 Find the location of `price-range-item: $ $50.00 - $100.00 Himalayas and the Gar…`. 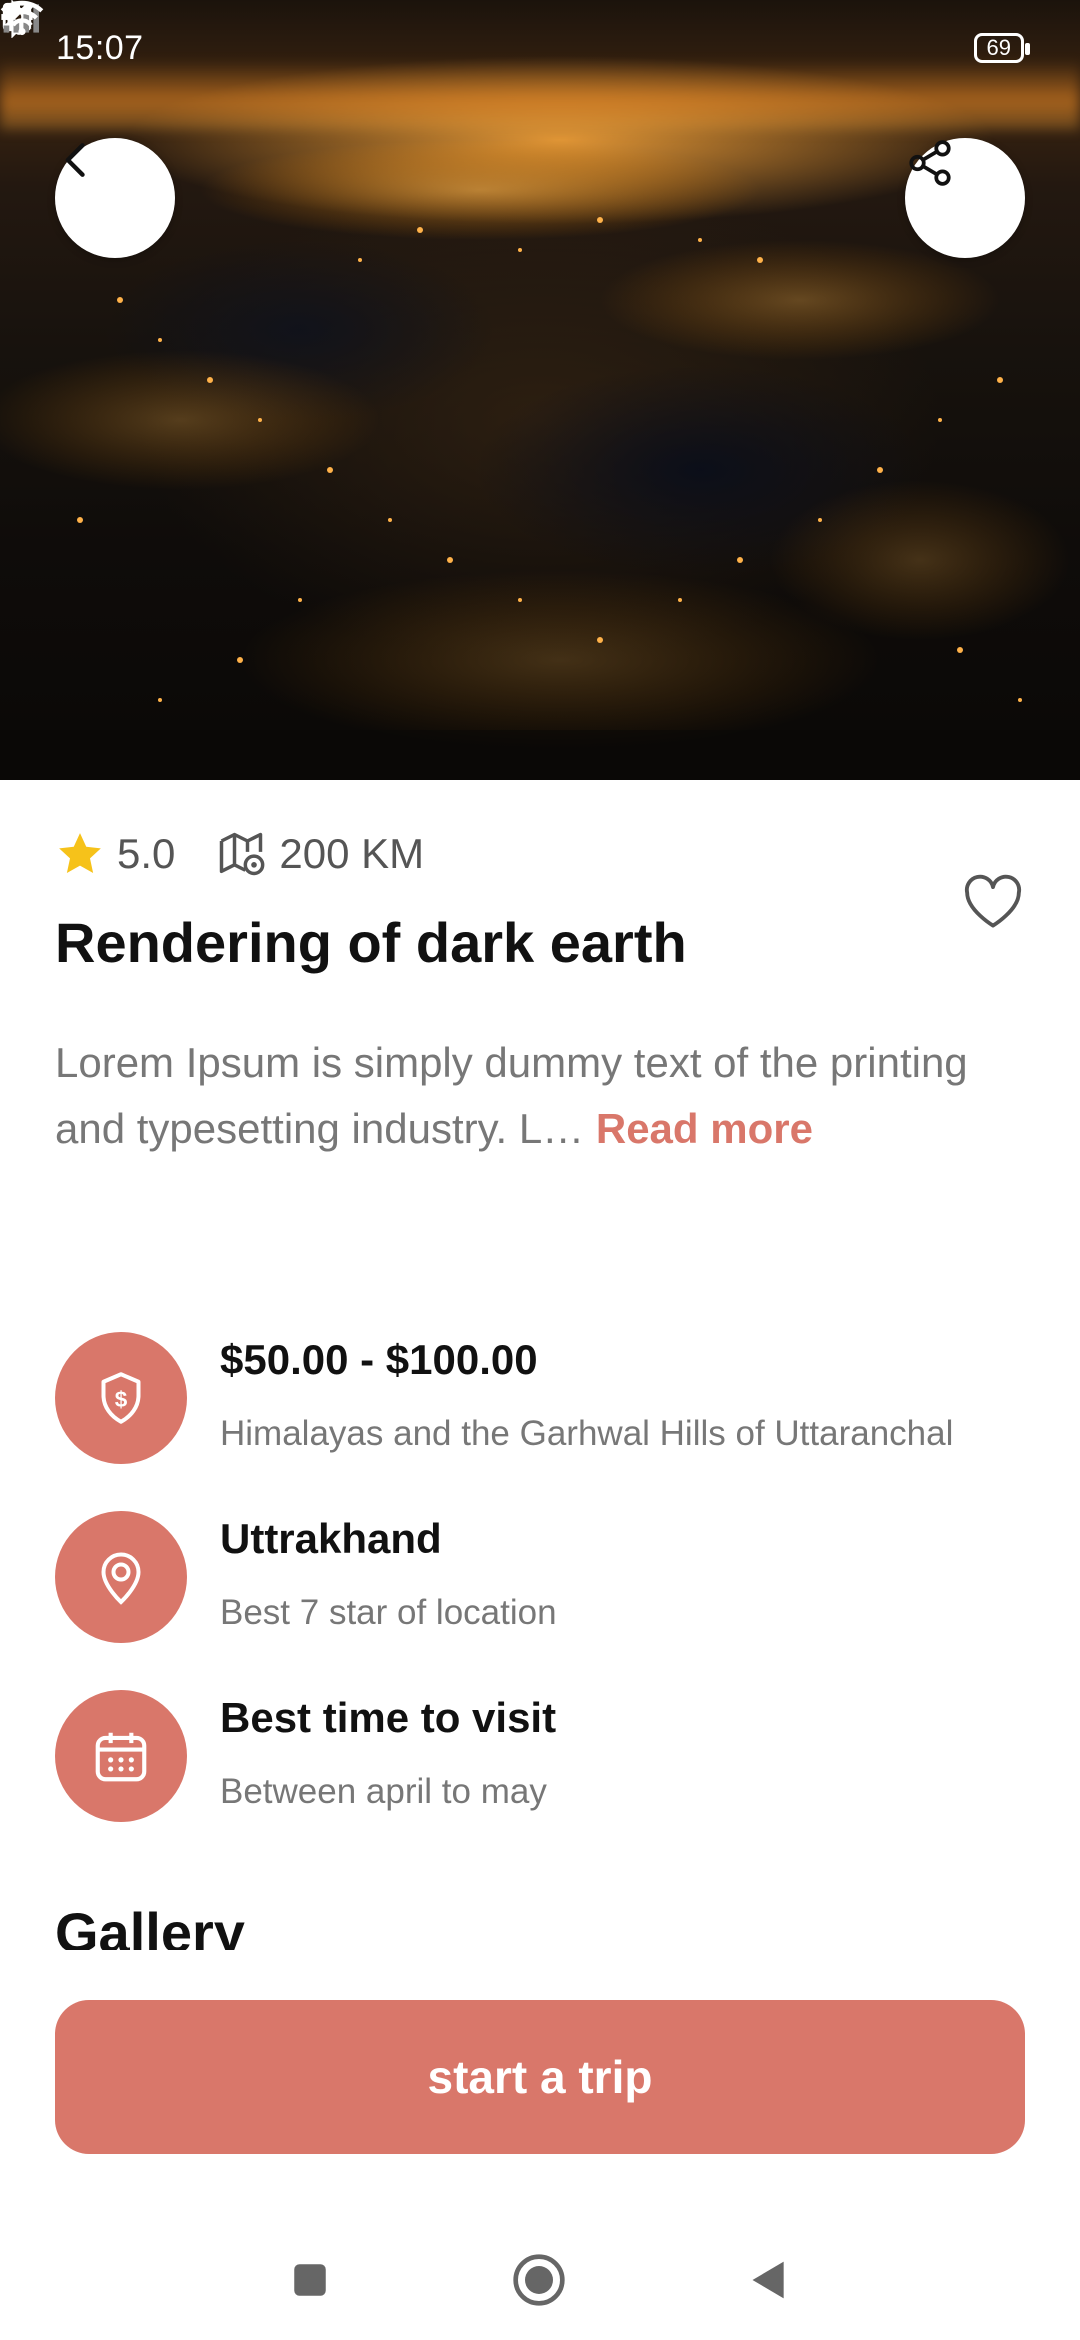

price-range-item: $ $50.00 - $100.00 Himalayas and the Gar… is located at coordinates (504, 1398).